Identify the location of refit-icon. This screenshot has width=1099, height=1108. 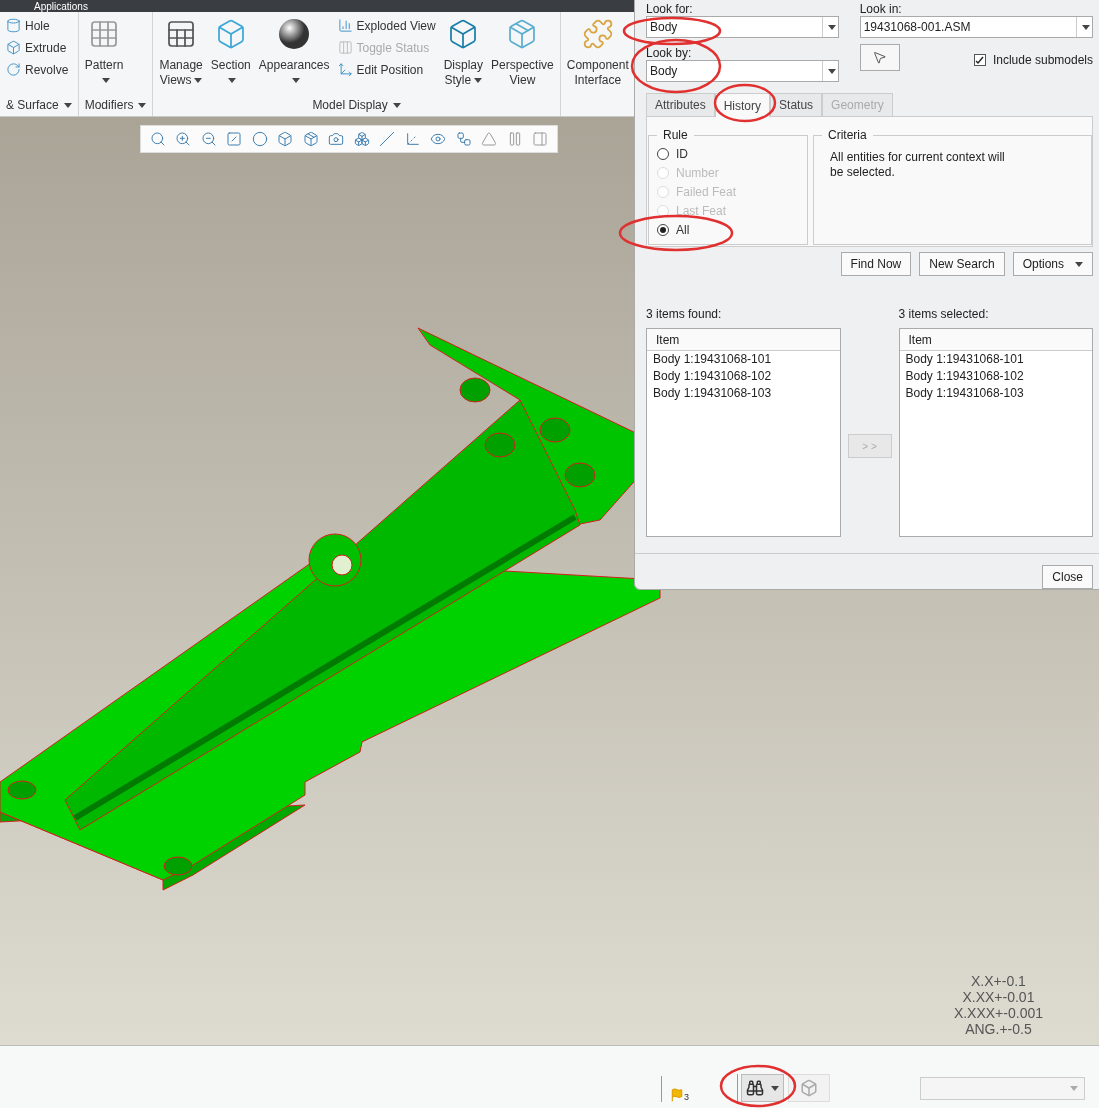
(157, 139).